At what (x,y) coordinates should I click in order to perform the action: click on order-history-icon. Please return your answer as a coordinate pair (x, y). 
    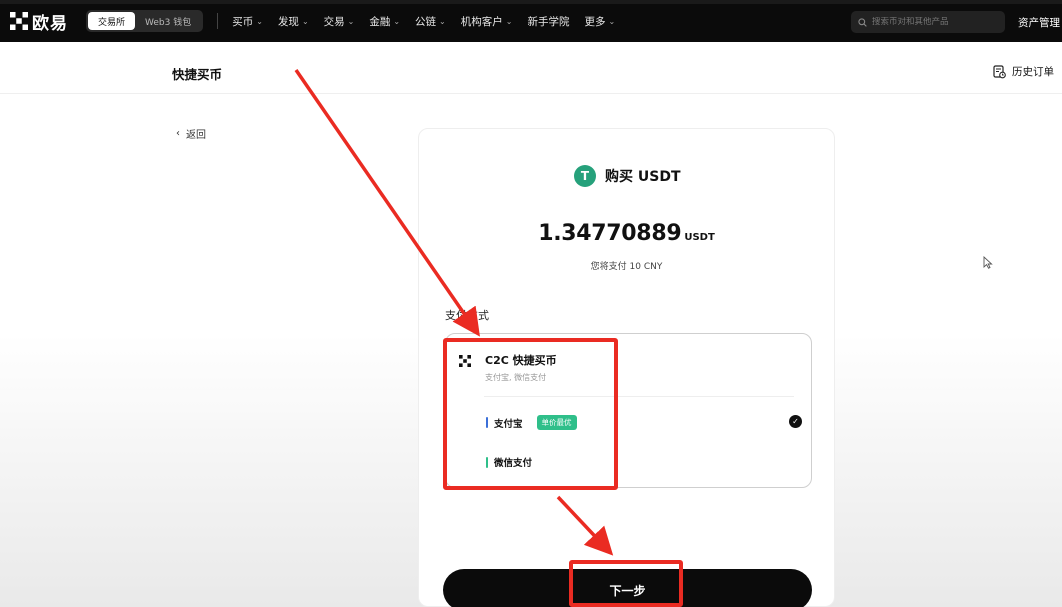
    Looking at the image, I should click on (999, 71).